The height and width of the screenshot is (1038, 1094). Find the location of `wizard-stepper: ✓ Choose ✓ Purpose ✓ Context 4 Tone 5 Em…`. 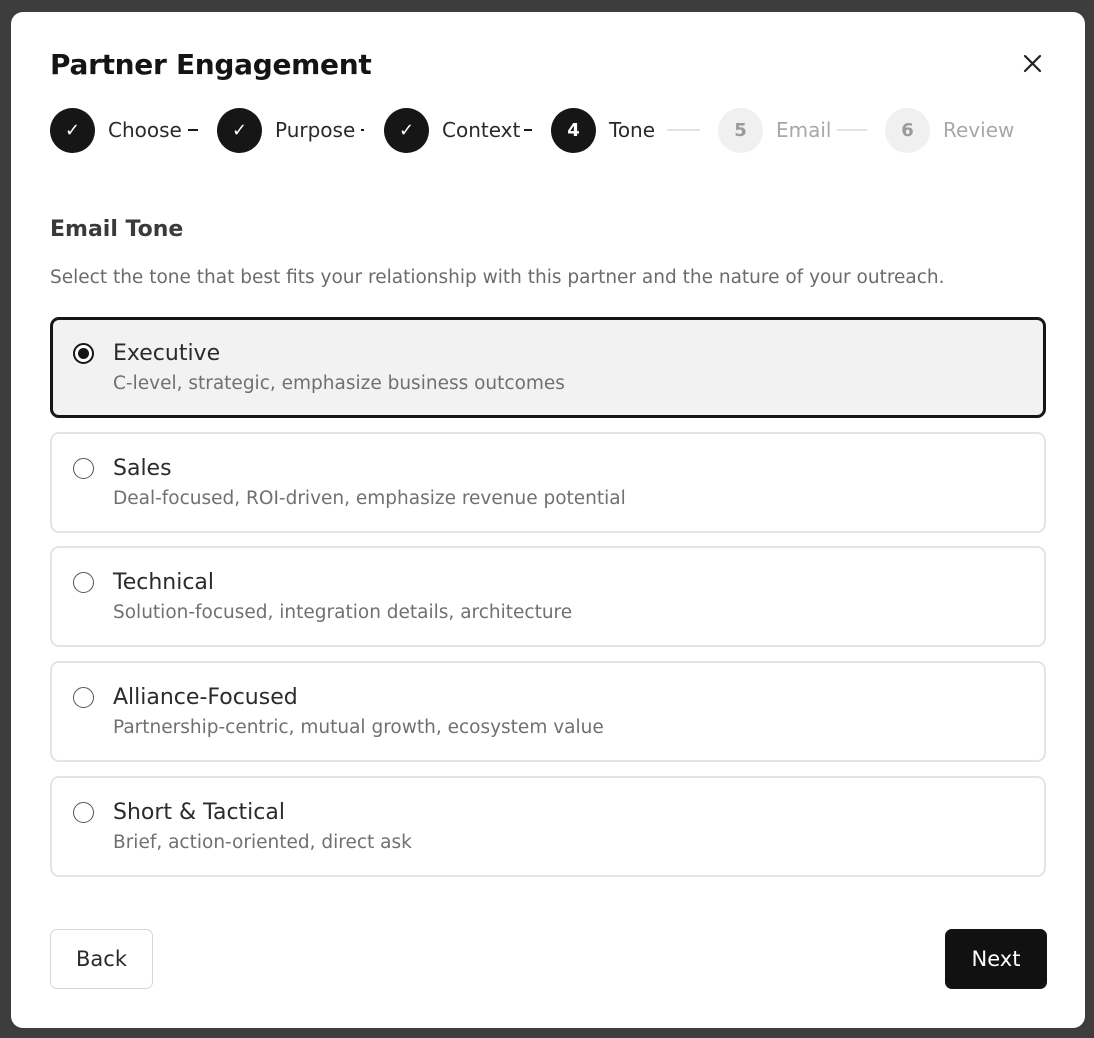

wizard-stepper: ✓ Choose ✓ Purpose ✓ Context 4 Tone 5 Em… is located at coordinates (550, 130).